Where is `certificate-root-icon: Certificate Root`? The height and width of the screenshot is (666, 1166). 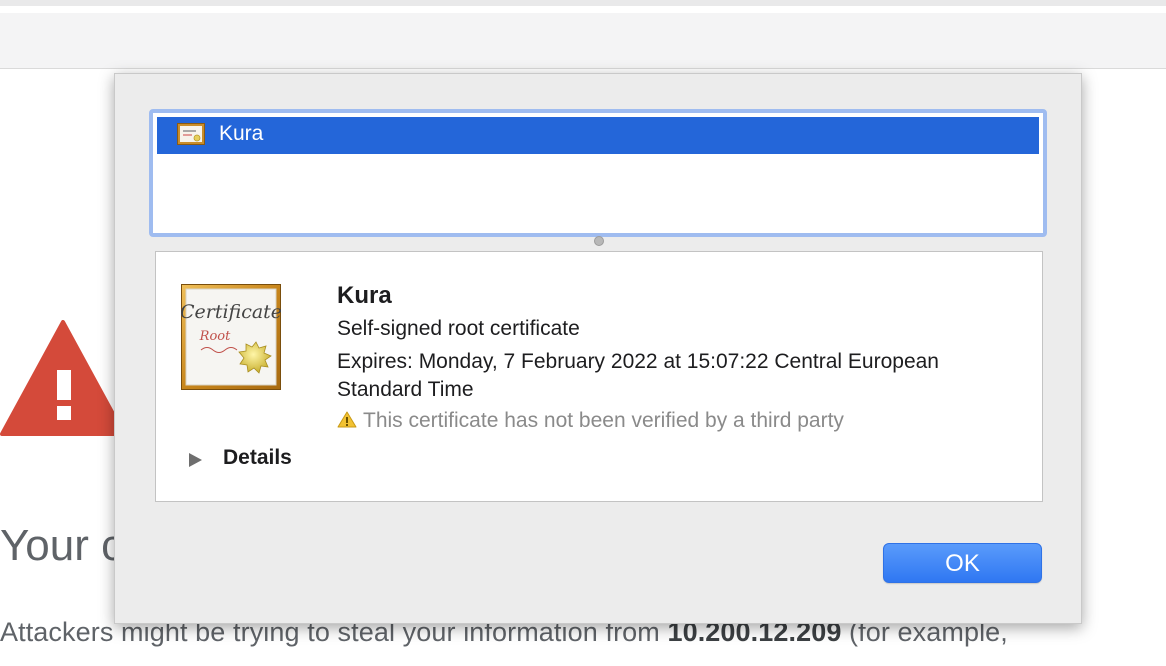
certificate-root-icon: Certificate Root is located at coordinates (231, 337).